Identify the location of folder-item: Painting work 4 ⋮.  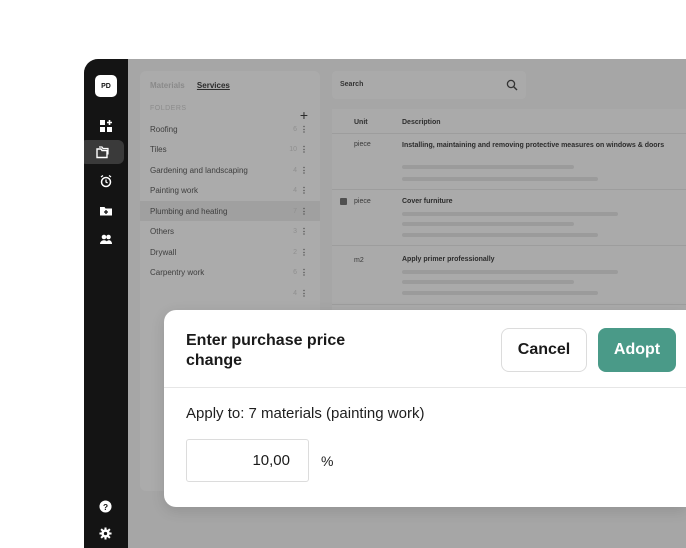
(230, 190).